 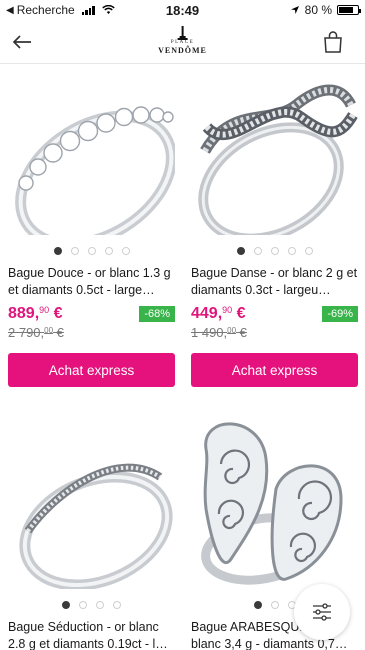 I want to click on app-header: PLACE VENDÔME, so click(x=182, y=42).